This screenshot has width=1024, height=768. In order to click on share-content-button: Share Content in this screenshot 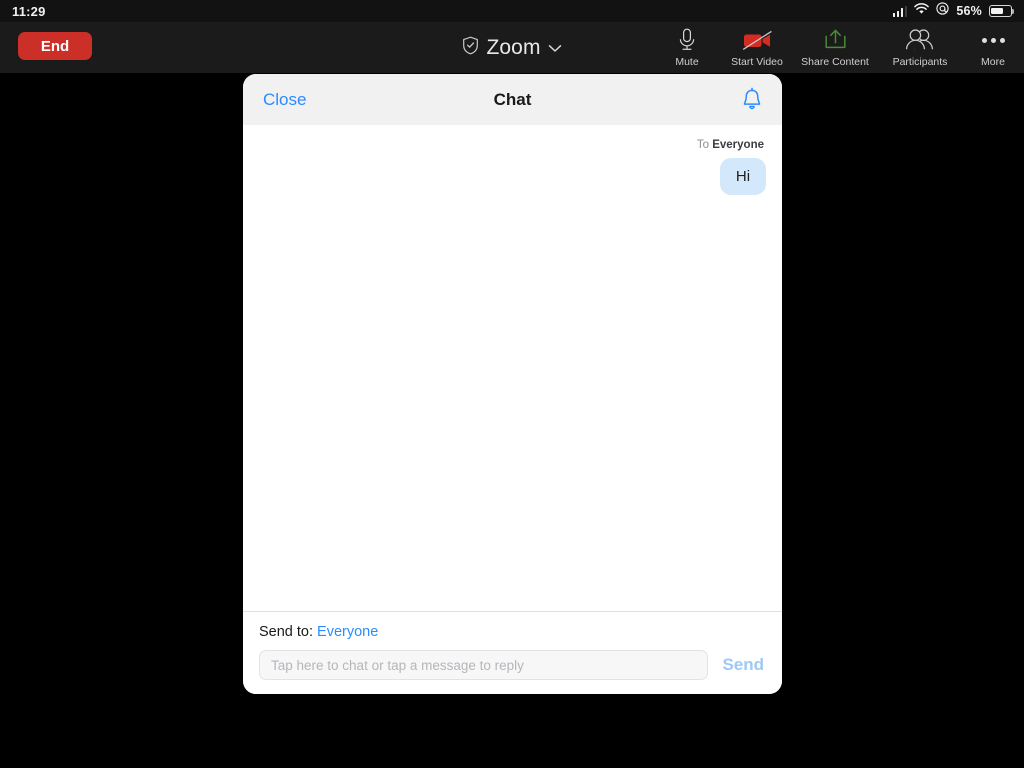, I will do `click(835, 47)`.